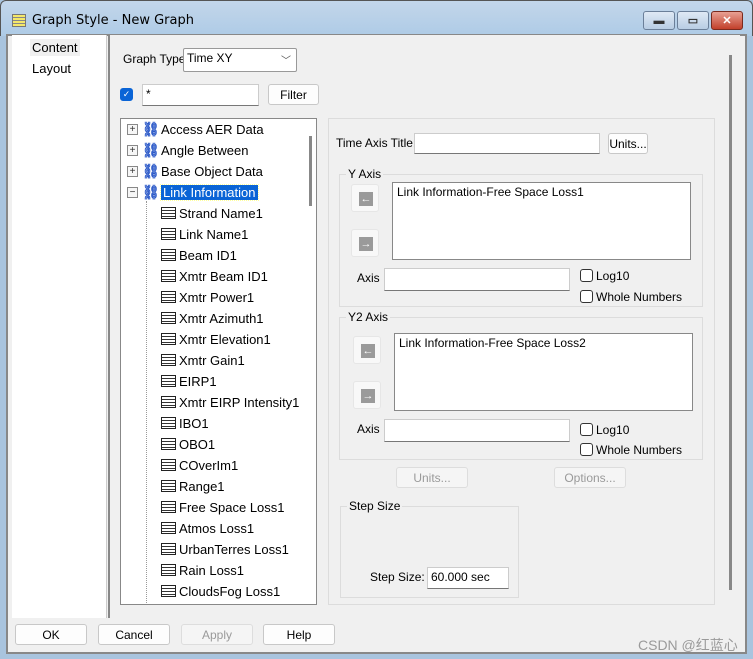 This screenshot has height=659, width=753. Describe the element at coordinates (212, 318) in the screenshot. I see `tree-leaf: Xmtr Azimuth1` at that location.